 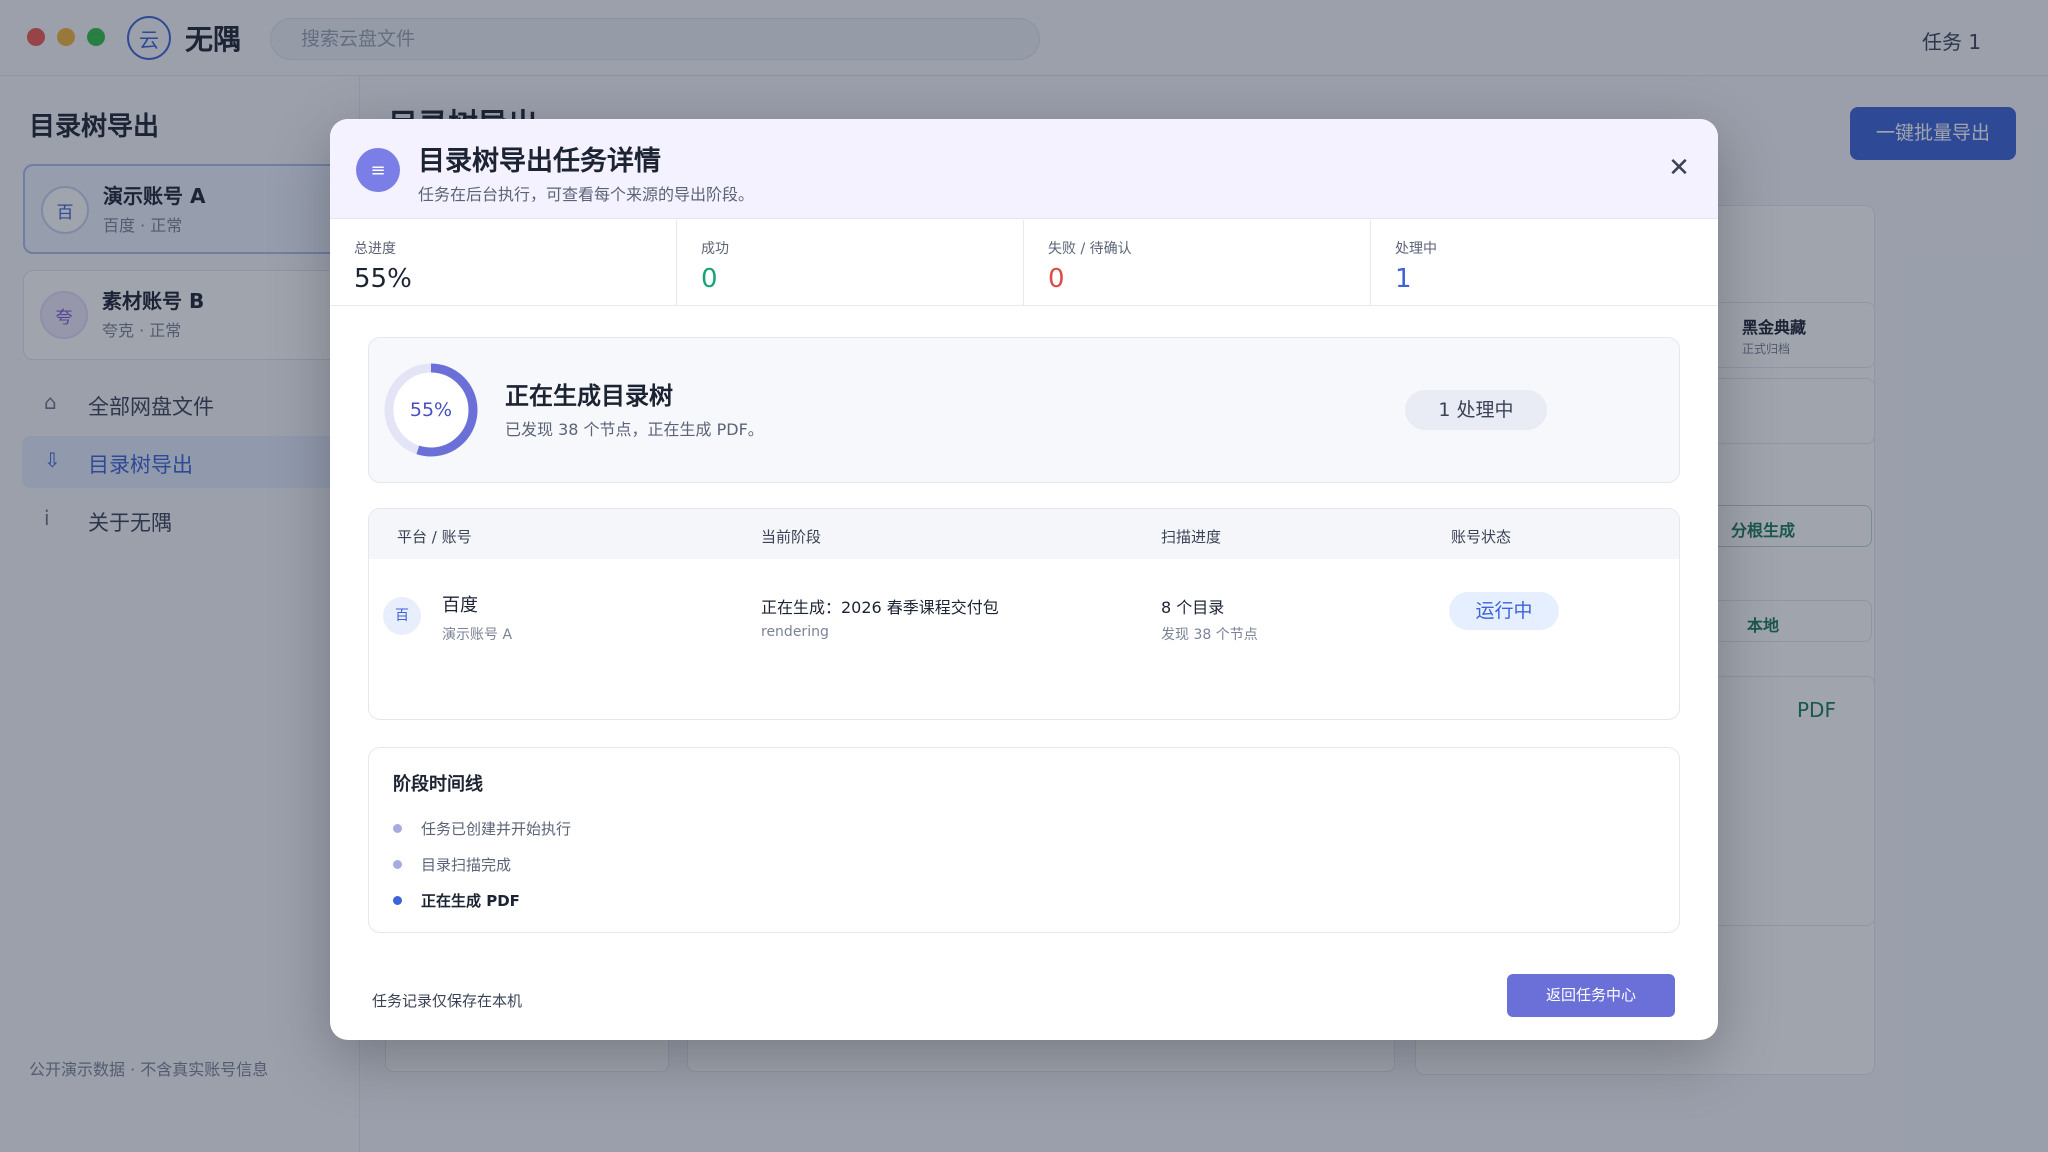 What do you see at coordinates (375, 249) in the screenshot?
I see `stat-label: 总进度` at bounding box center [375, 249].